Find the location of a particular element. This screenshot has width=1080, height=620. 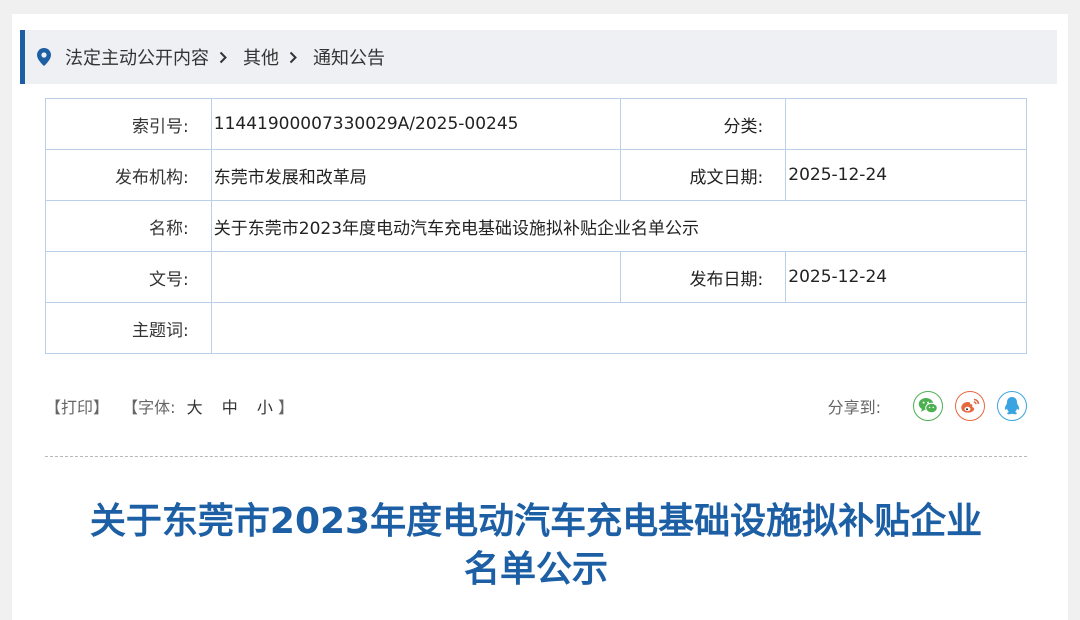

name-value: 关于东莞市2023年度电动汽车充电基础设施拟补贴企业名单公示 is located at coordinates (619, 226).